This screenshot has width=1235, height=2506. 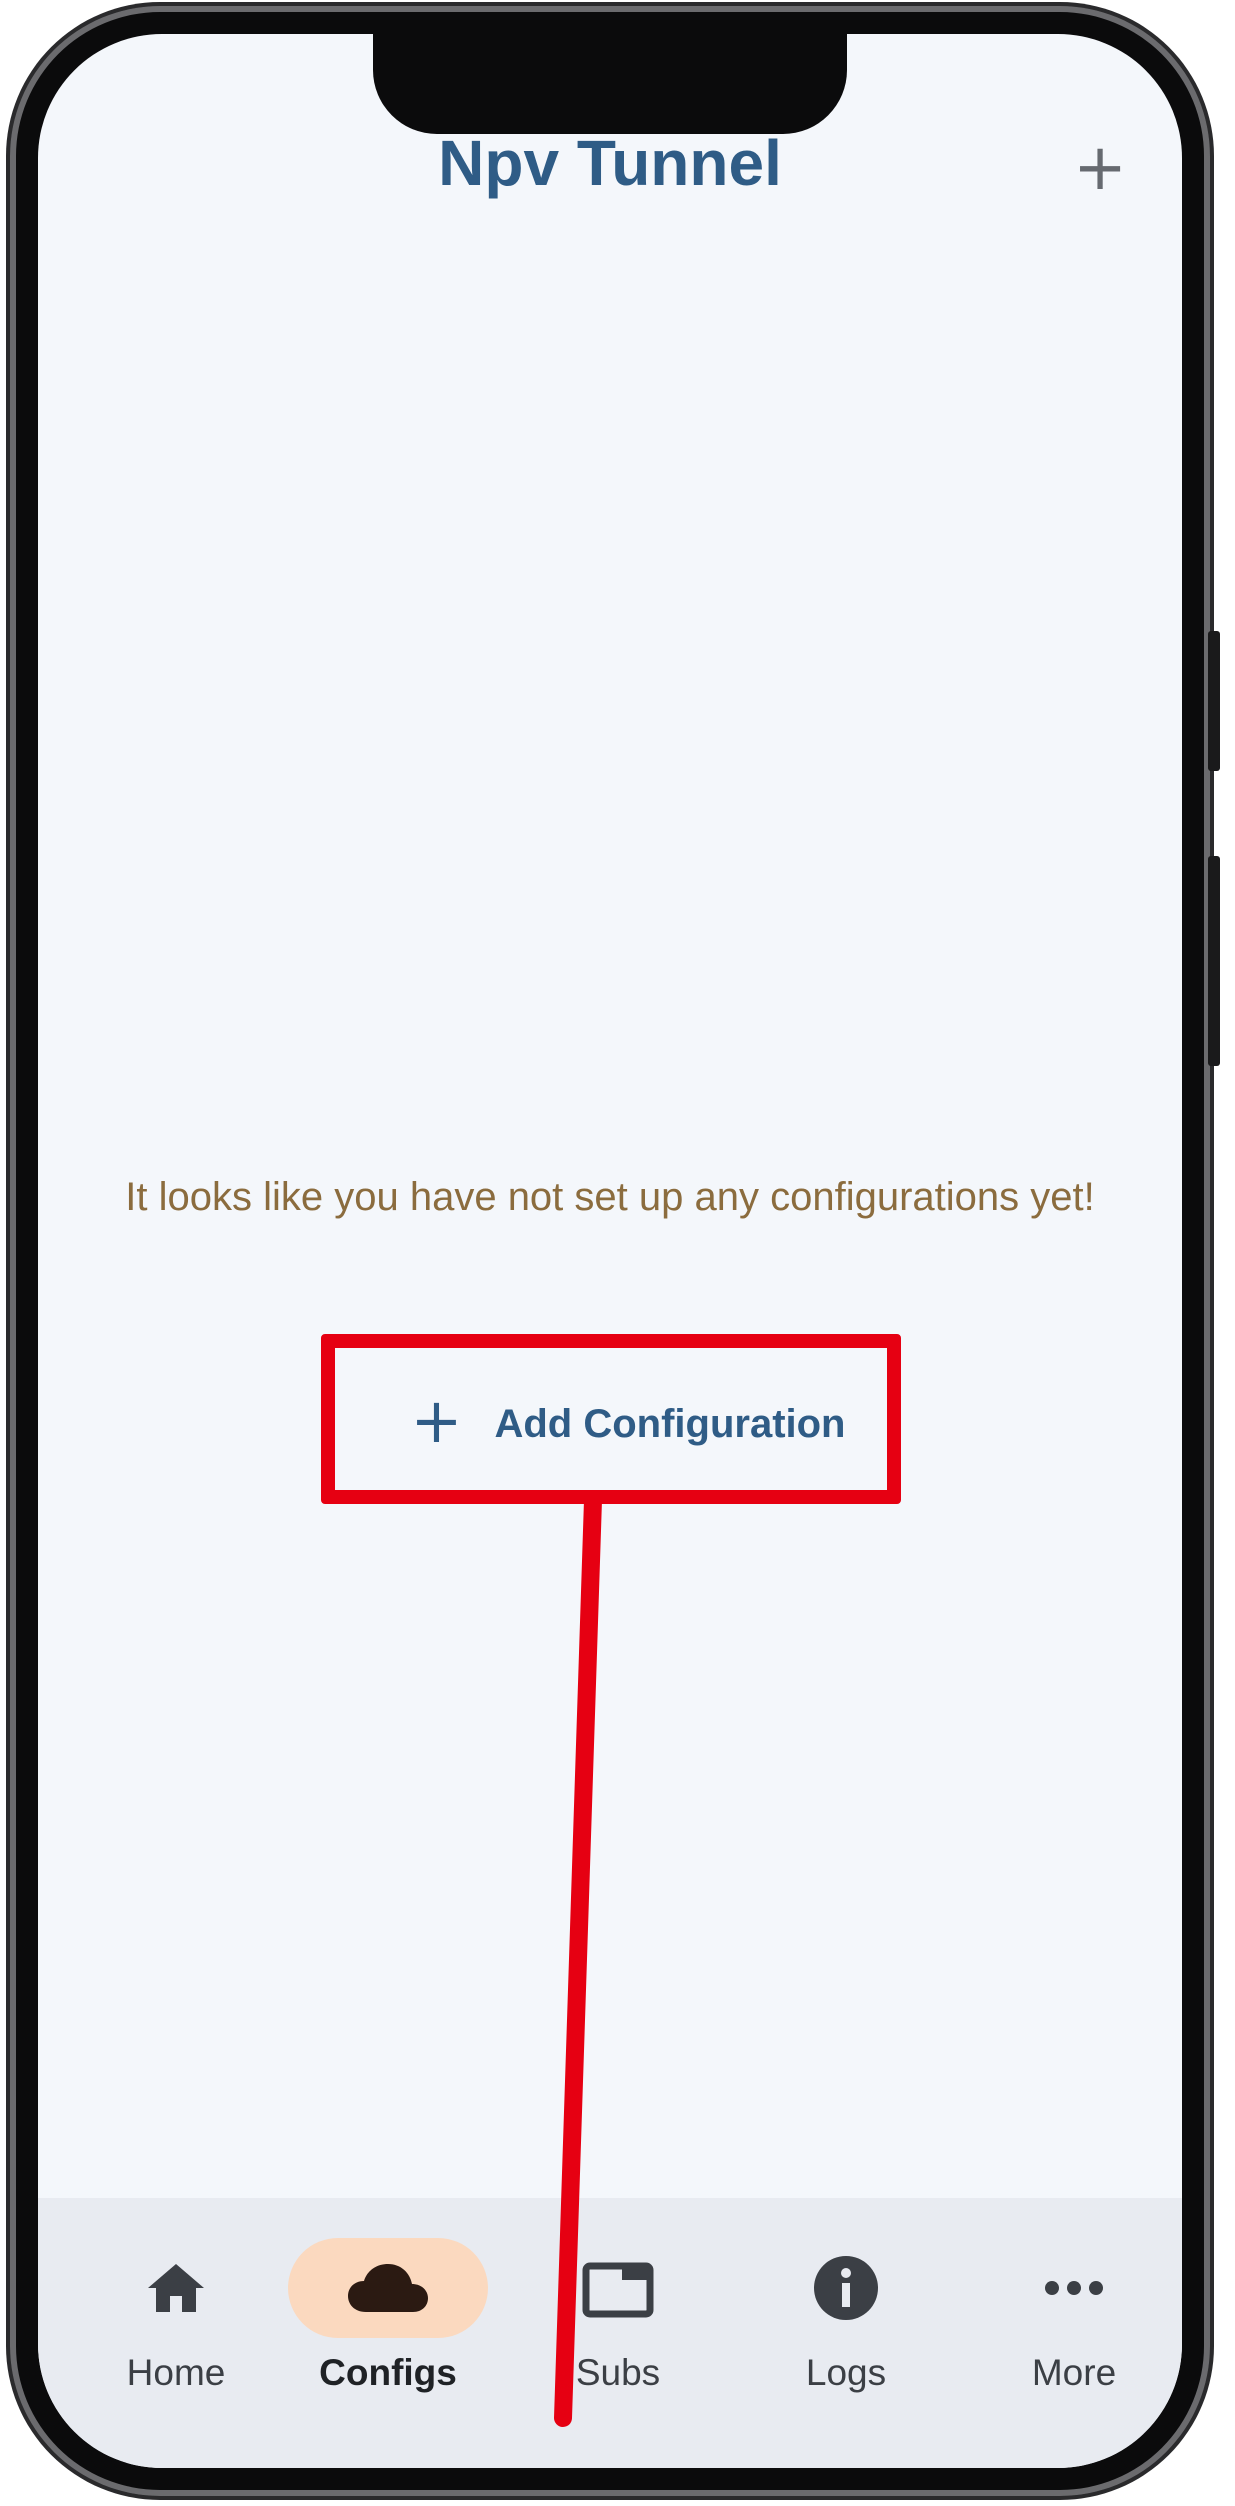 I want to click on info-icon, so click(x=846, y=2288).